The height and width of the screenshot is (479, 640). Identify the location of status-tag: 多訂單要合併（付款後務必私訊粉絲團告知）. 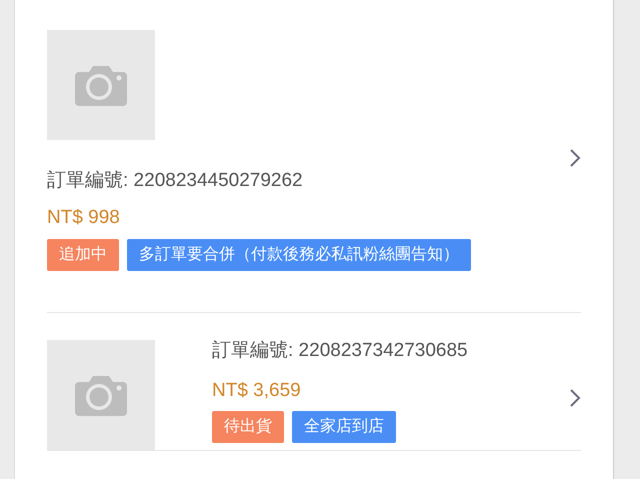
(299, 254).